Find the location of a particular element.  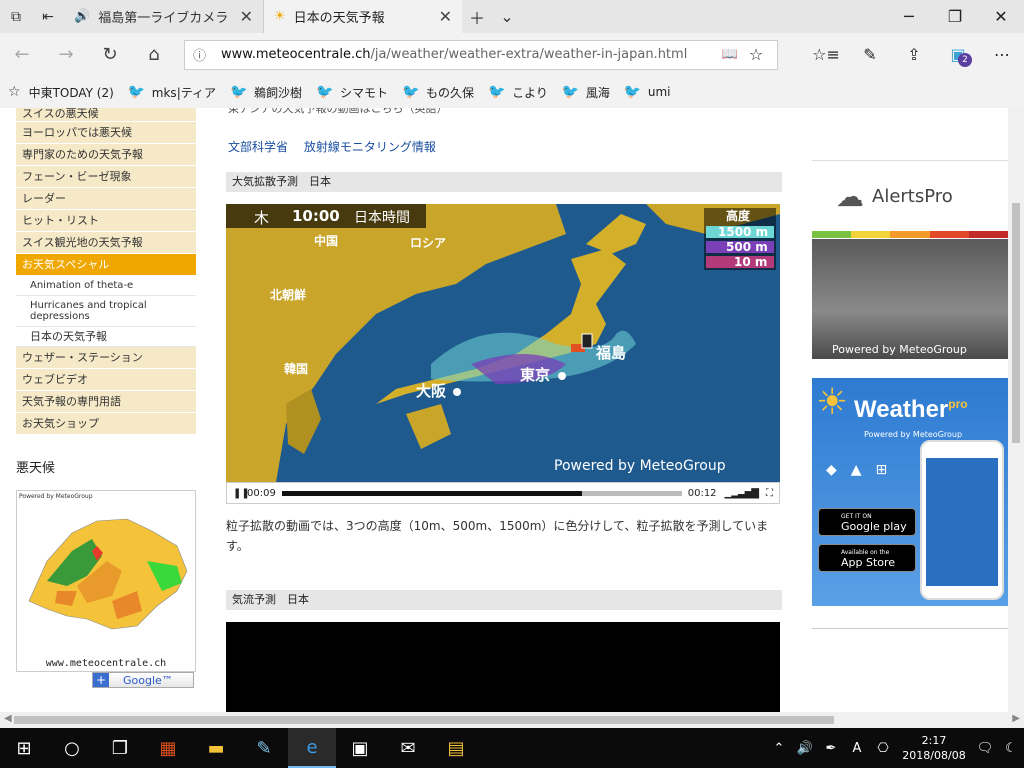

search-icon: ○ is located at coordinates (72, 748).